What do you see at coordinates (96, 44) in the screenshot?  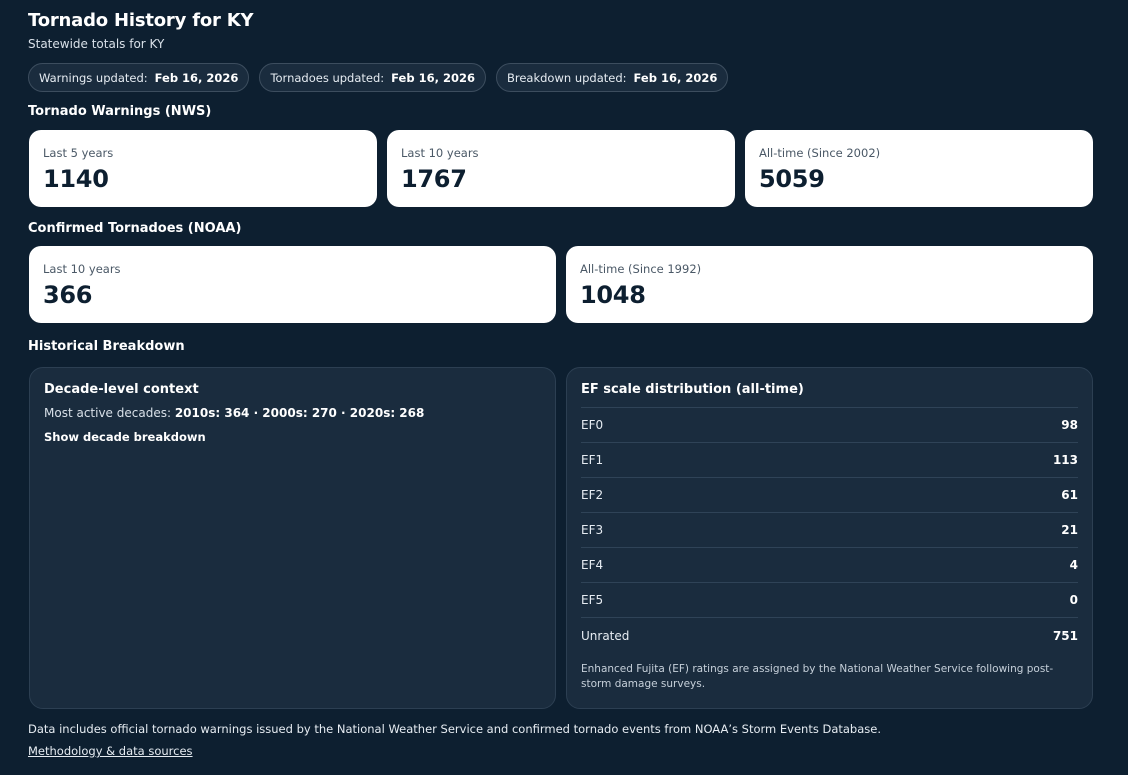 I see `page-subtitle: Statewide totals for KY` at bounding box center [96, 44].